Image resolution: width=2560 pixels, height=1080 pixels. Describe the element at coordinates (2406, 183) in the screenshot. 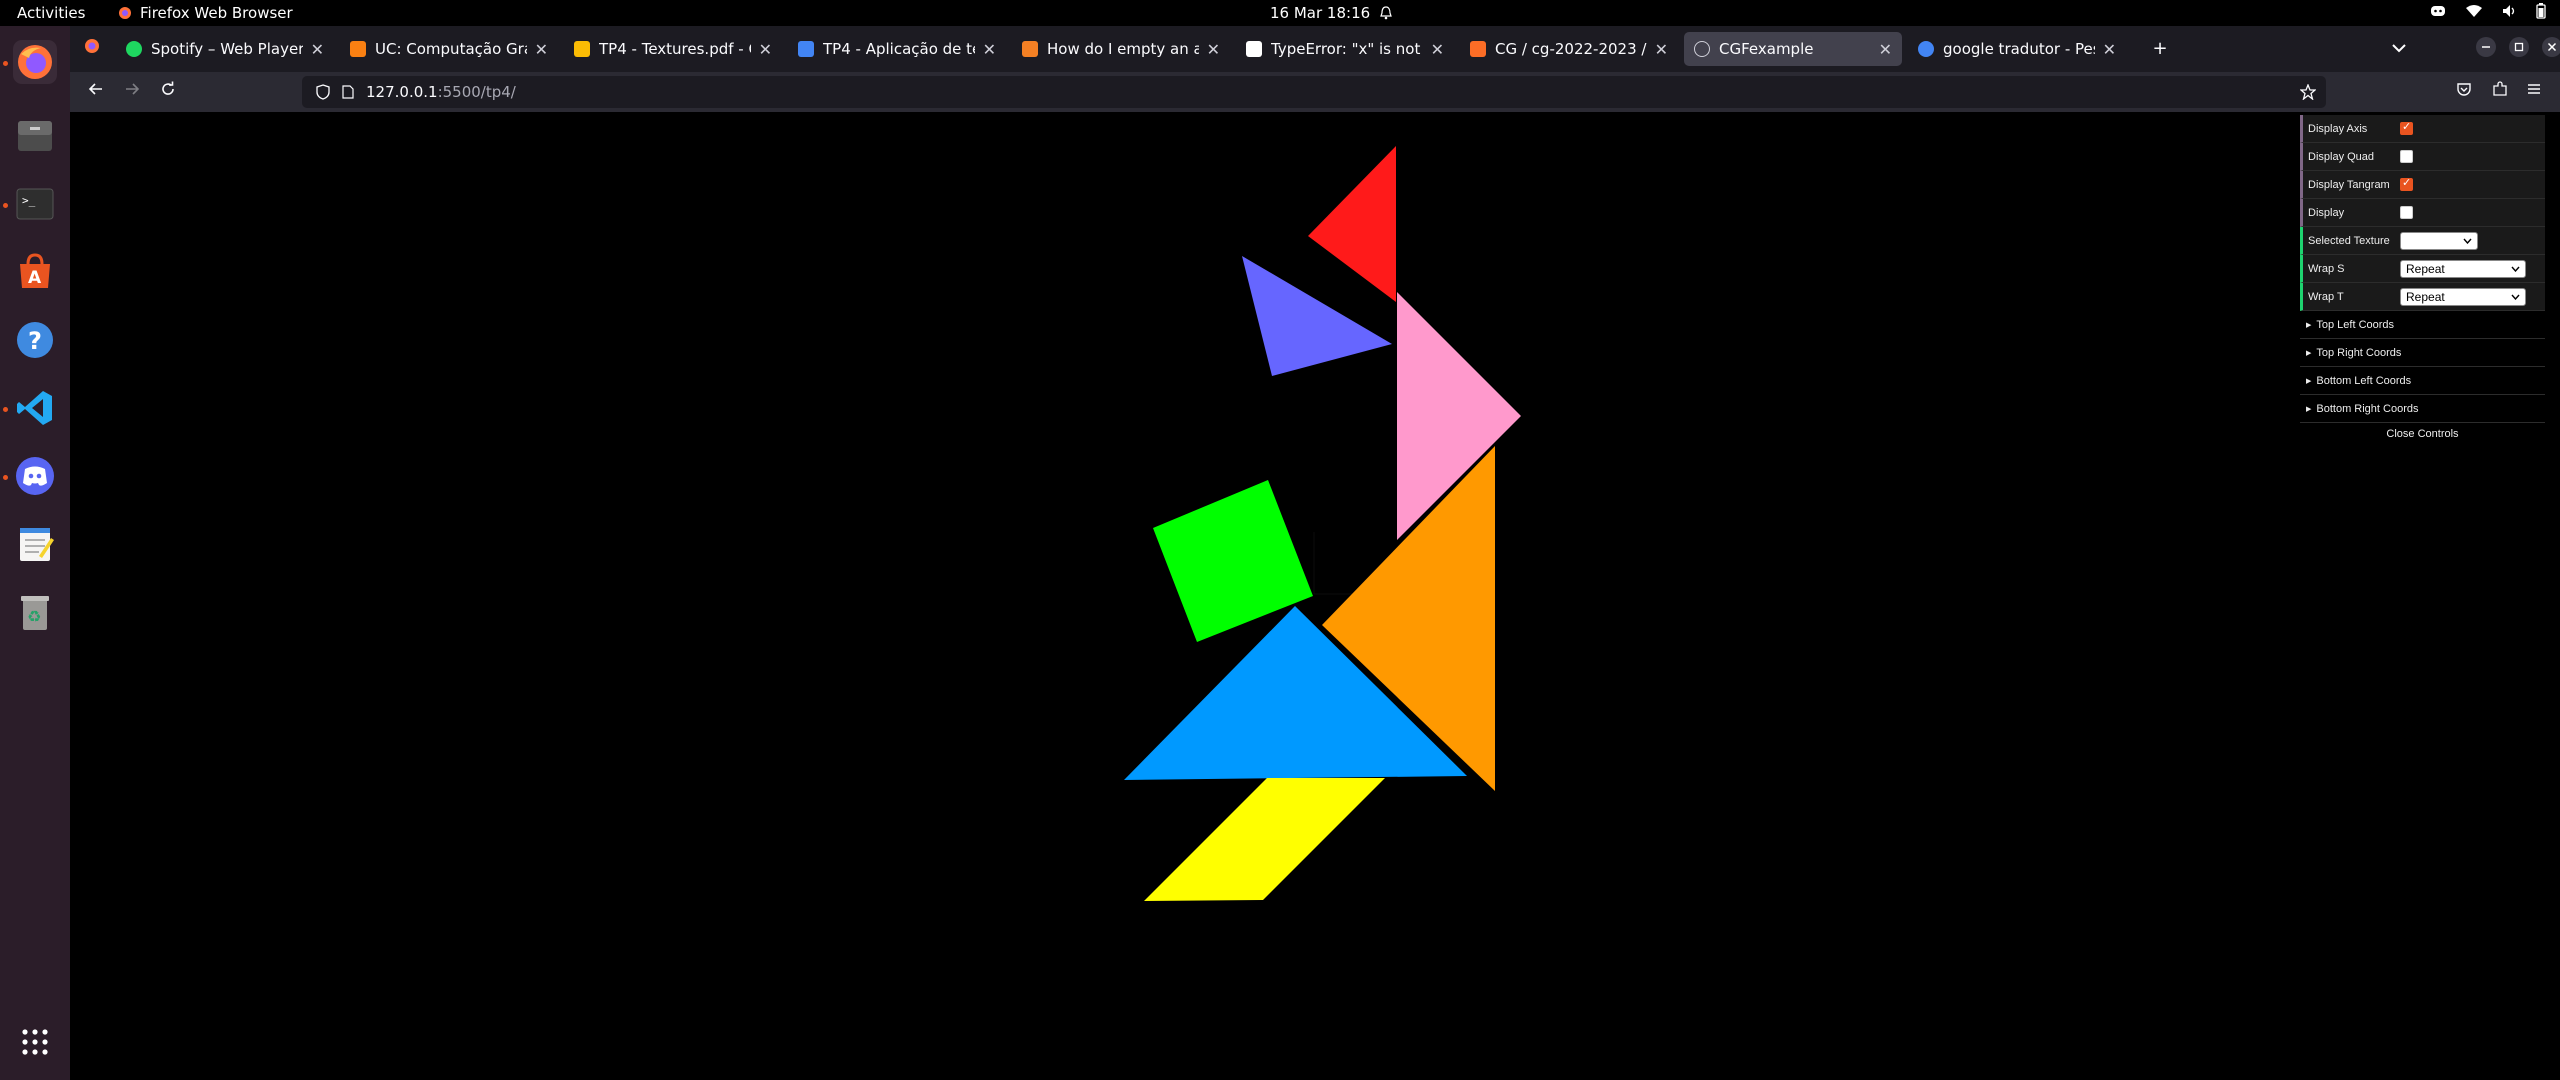

I see `display-tangram-checkbox` at that location.